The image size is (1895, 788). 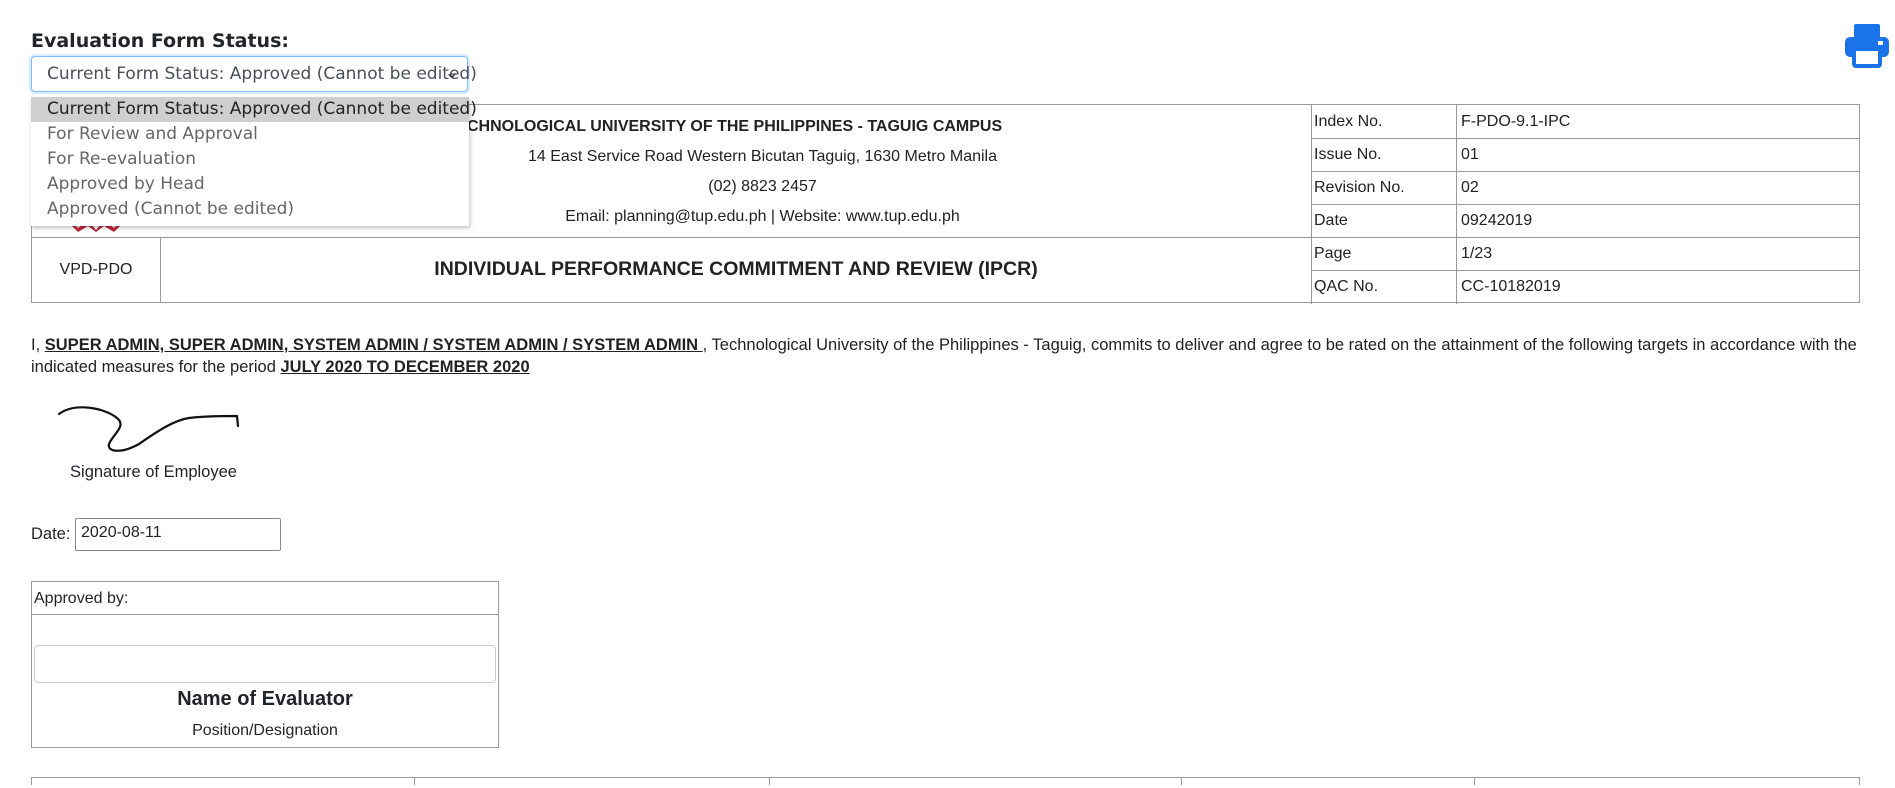 I want to click on evaluator-signature-field, so click(x=265, y=664).